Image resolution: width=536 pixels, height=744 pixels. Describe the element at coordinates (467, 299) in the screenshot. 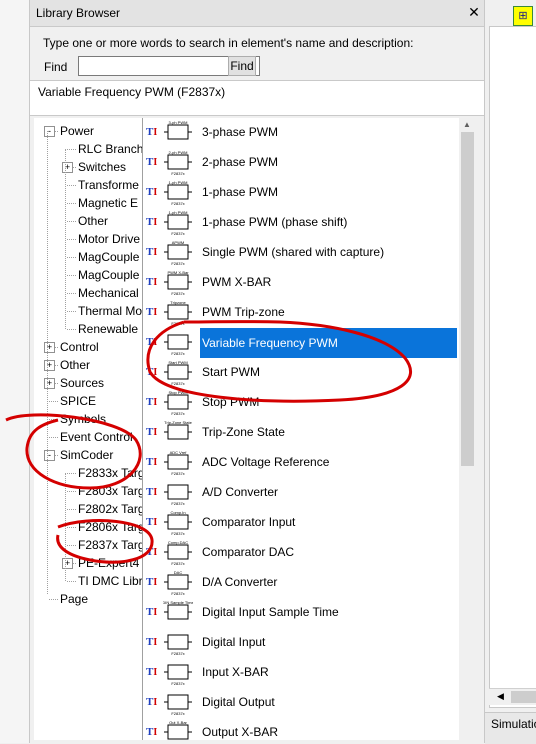

I see `scrollbar-thumb` at that location.